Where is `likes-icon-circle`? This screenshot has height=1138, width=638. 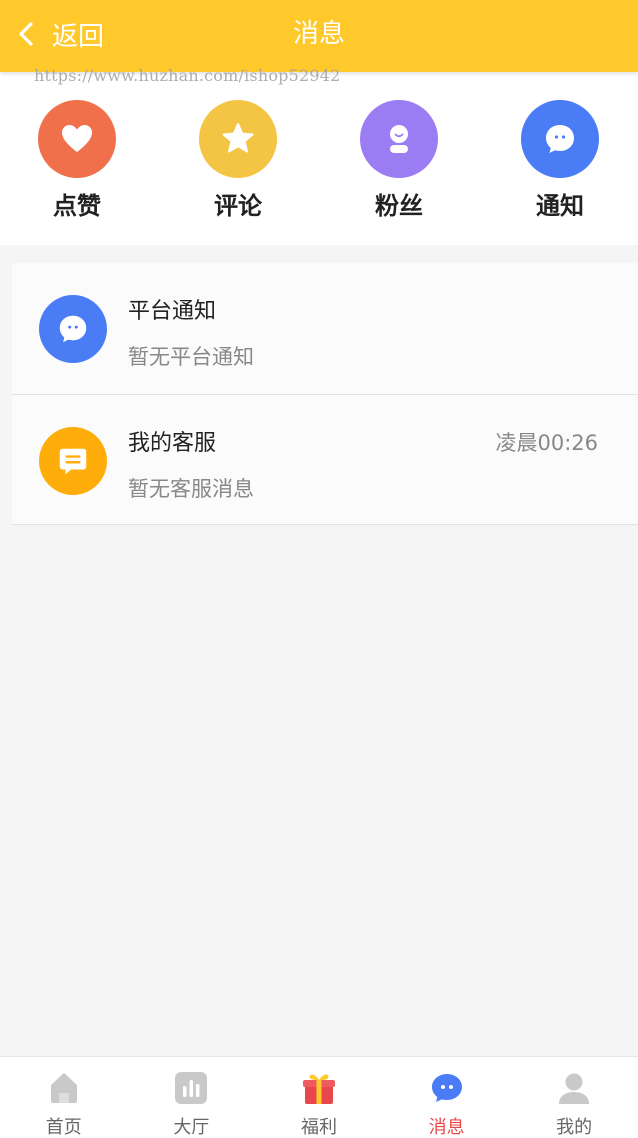 likes-icon-circle is located at coordinates (77, 139).